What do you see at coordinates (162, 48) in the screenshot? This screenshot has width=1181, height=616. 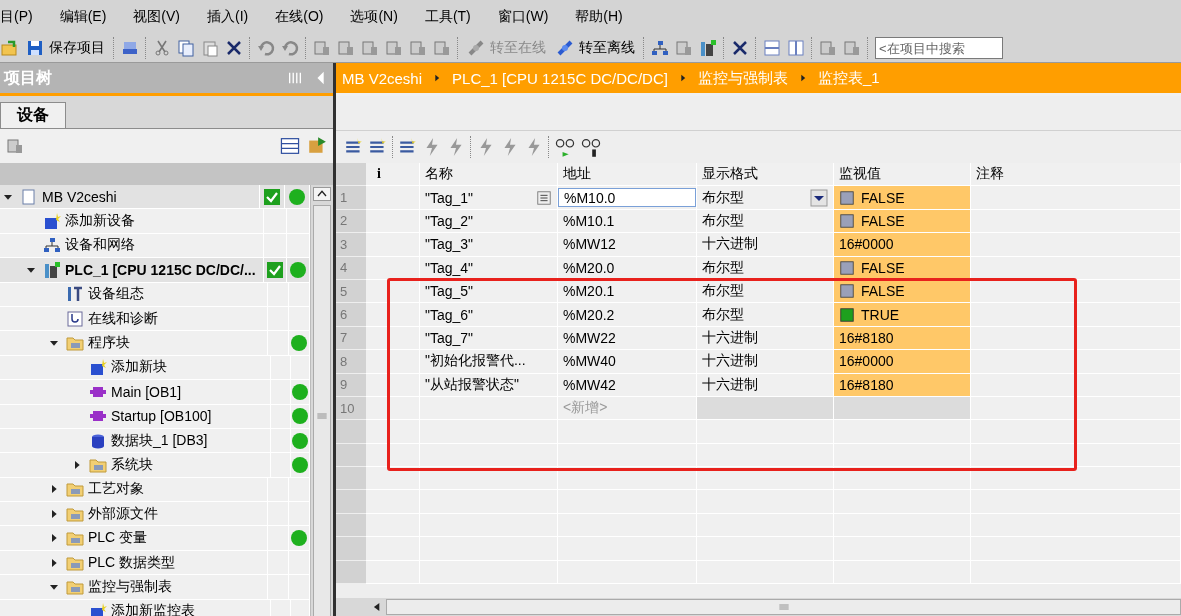 I see `cut-icon` at bounding box center [162, 48].